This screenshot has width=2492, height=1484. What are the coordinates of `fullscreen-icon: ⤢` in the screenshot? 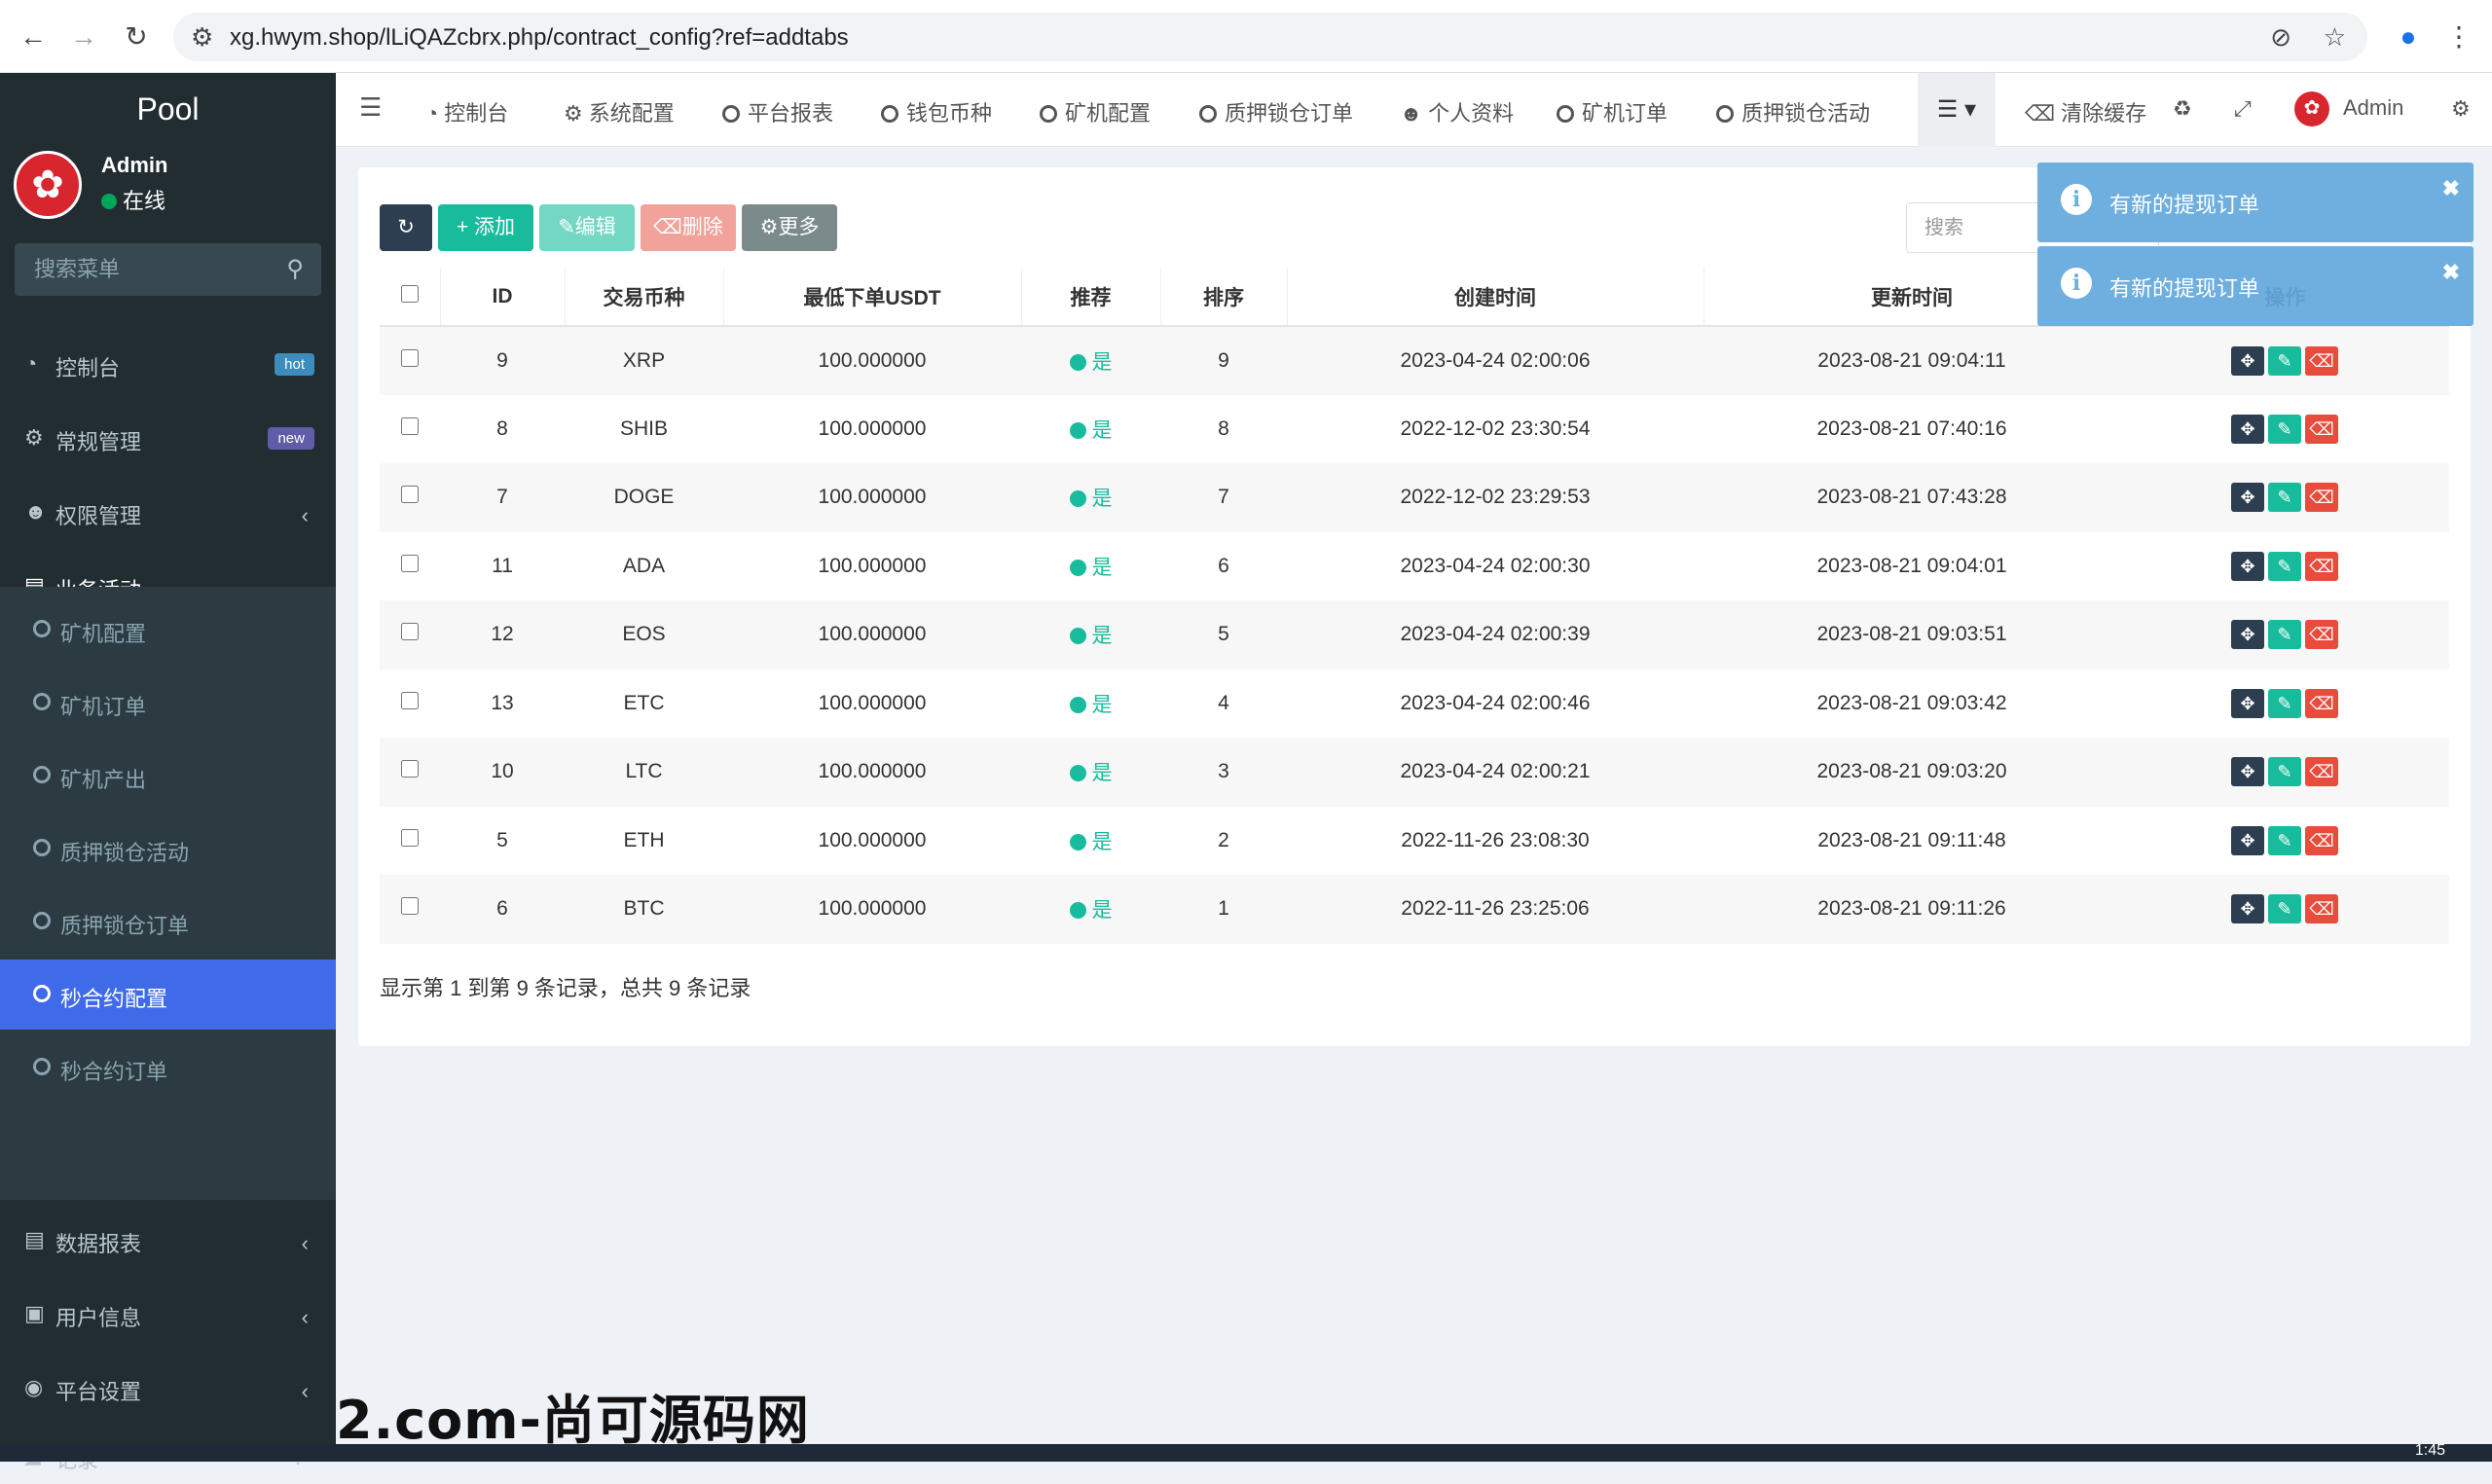 It's located at (2243, 109).